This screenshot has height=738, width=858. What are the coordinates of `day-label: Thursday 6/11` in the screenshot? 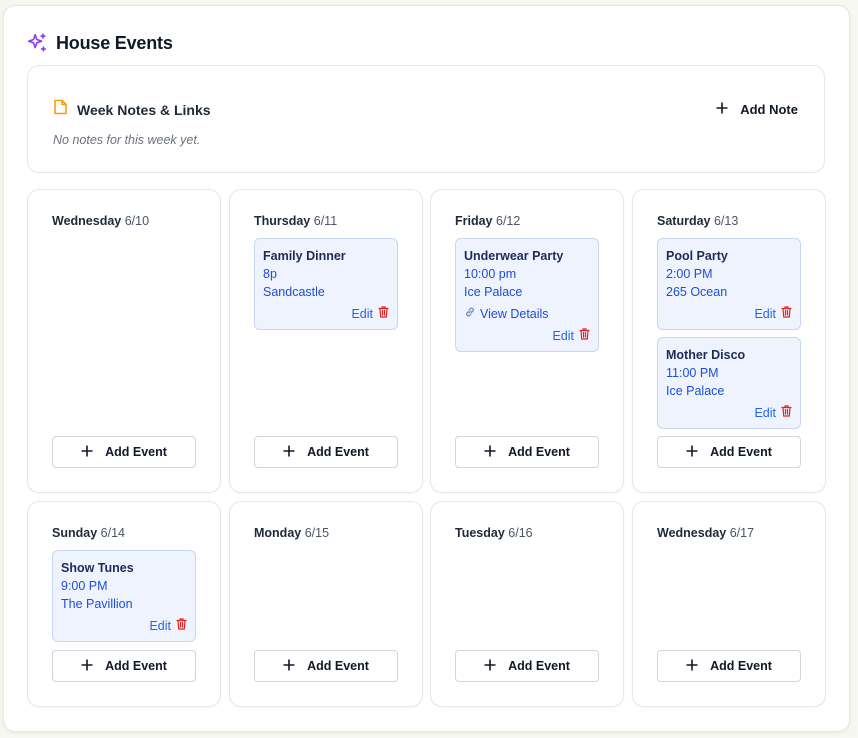 It's located at (295, 221).